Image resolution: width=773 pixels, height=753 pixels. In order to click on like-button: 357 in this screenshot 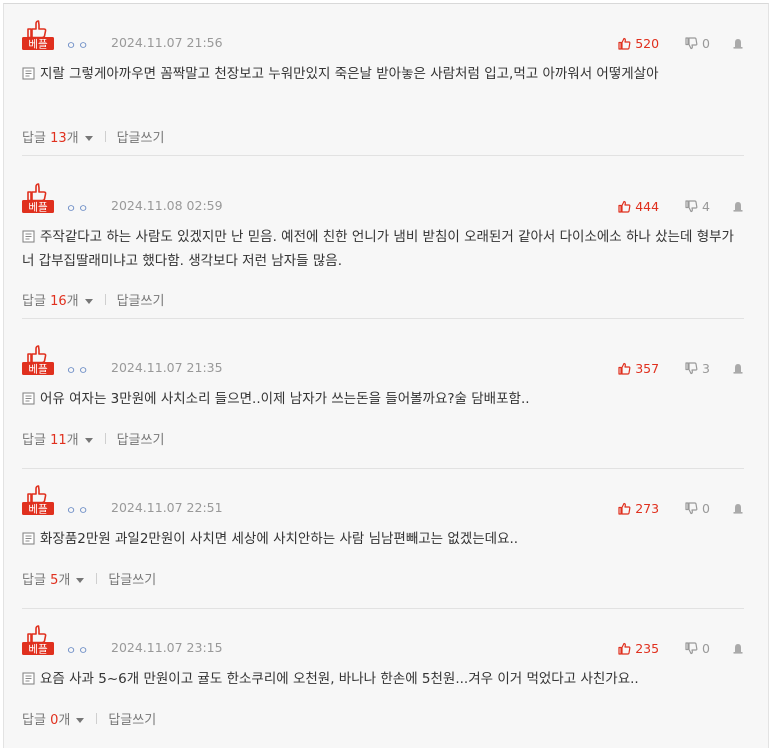, I will do `click(638, 368)`.